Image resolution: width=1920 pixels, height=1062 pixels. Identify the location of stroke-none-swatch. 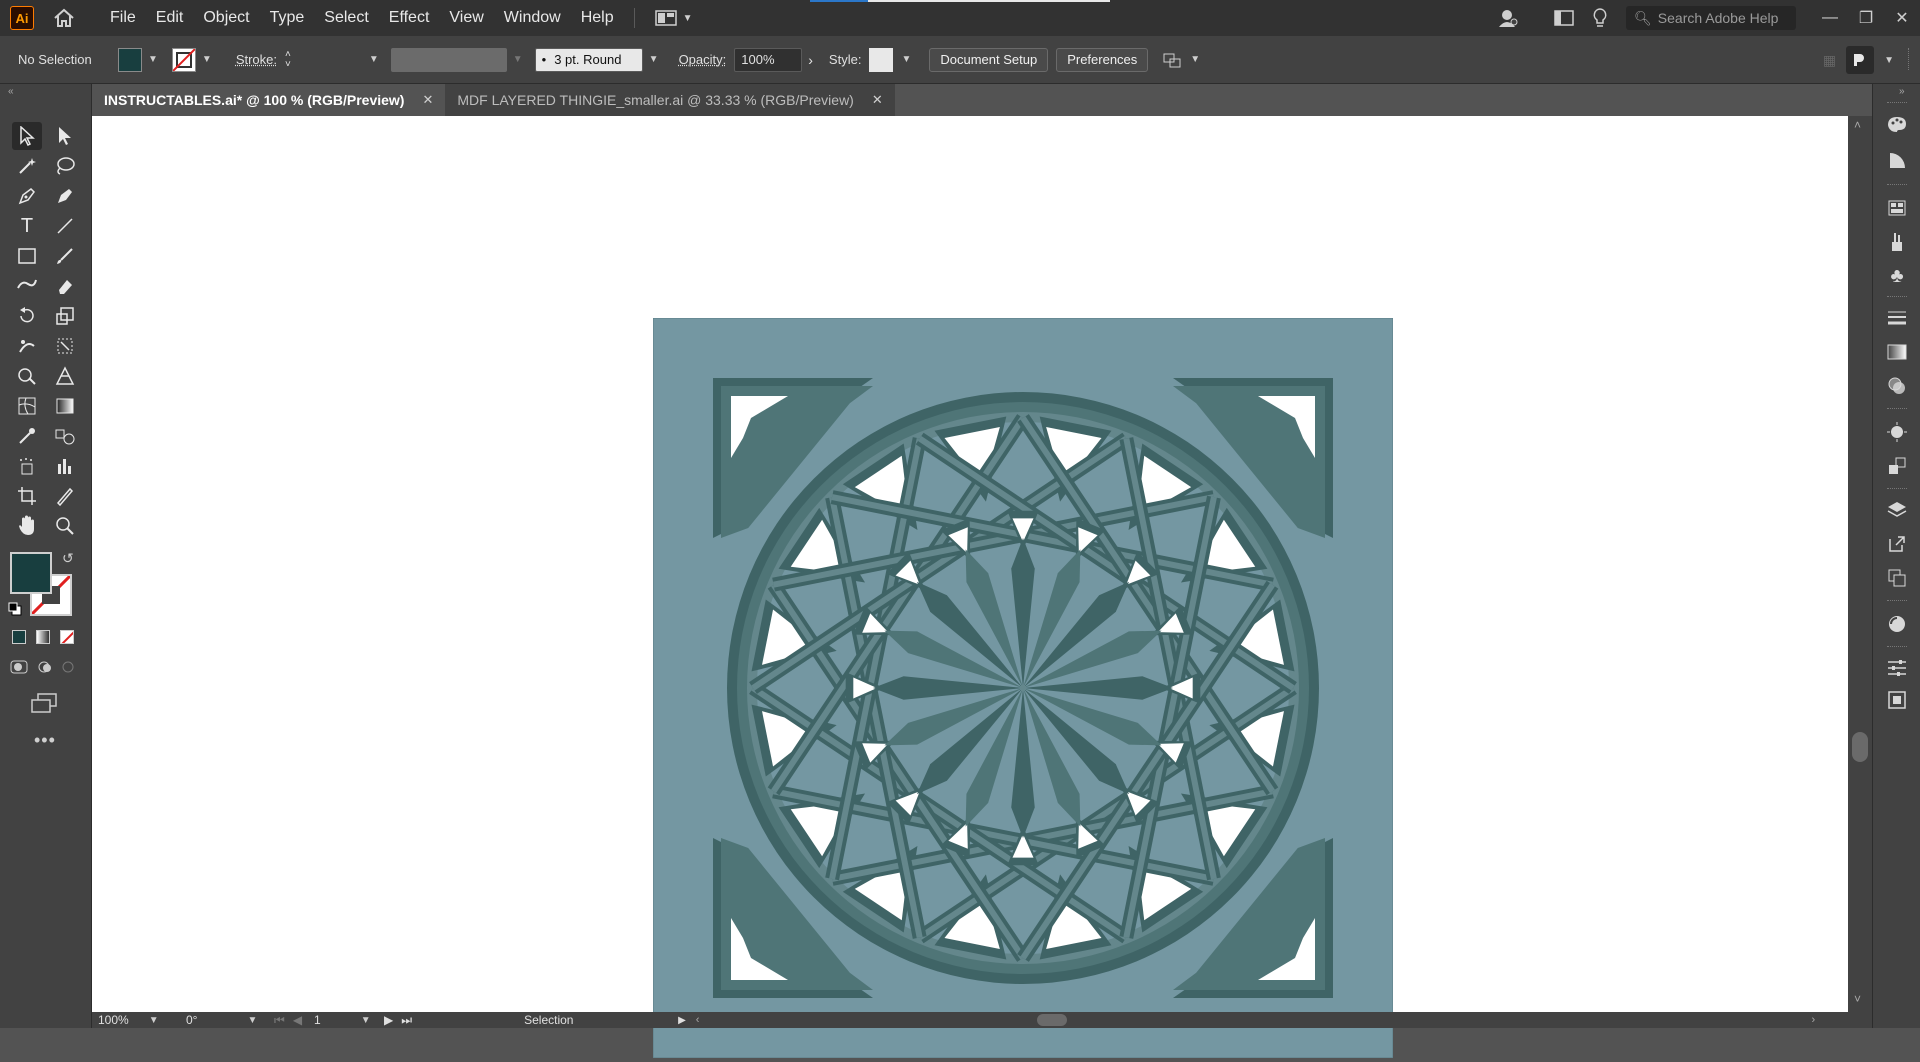
(184, 60).